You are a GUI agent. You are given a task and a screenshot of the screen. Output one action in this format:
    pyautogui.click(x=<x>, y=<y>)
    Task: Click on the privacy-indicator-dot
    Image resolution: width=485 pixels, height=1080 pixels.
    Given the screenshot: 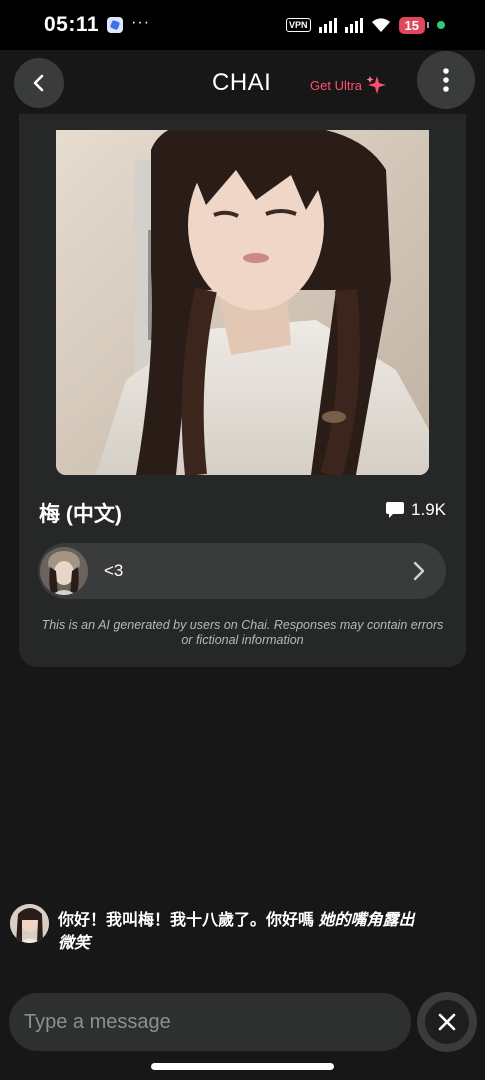 What is the action you would take?
    pyautogui.click(x=441, y=25)
    